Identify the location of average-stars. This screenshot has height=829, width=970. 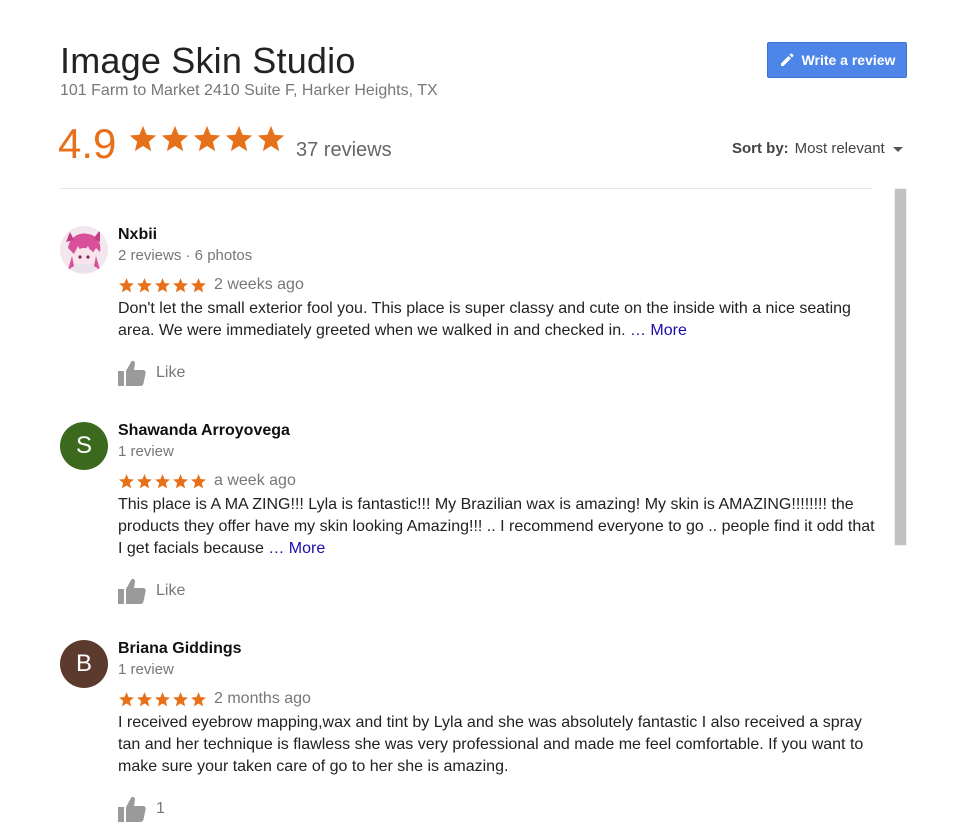
(207, 139).